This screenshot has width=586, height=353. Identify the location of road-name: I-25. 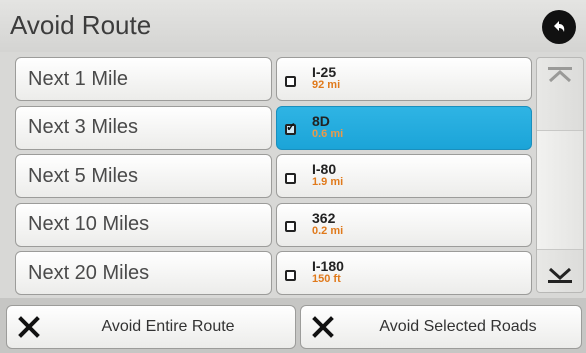
(324, 72).